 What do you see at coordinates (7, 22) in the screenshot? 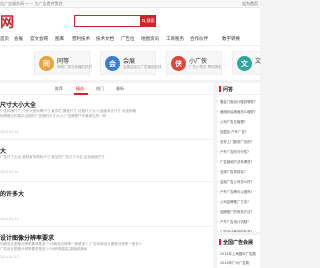
I see `site-logo: 网` at bounding box center [7, 22].